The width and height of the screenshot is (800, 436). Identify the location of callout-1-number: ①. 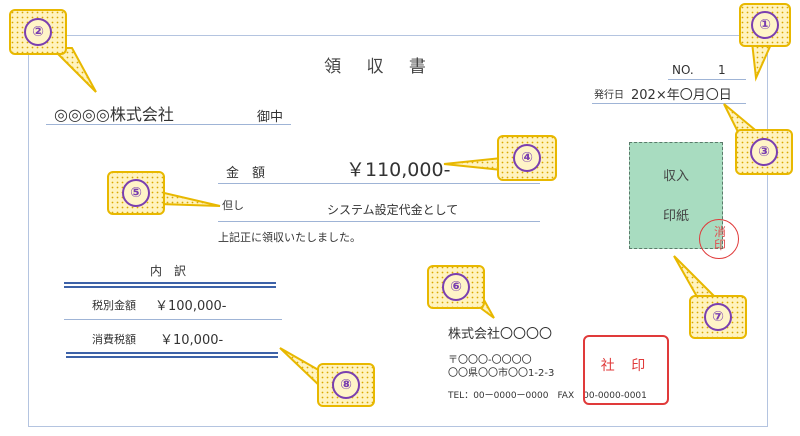
(765, 25).